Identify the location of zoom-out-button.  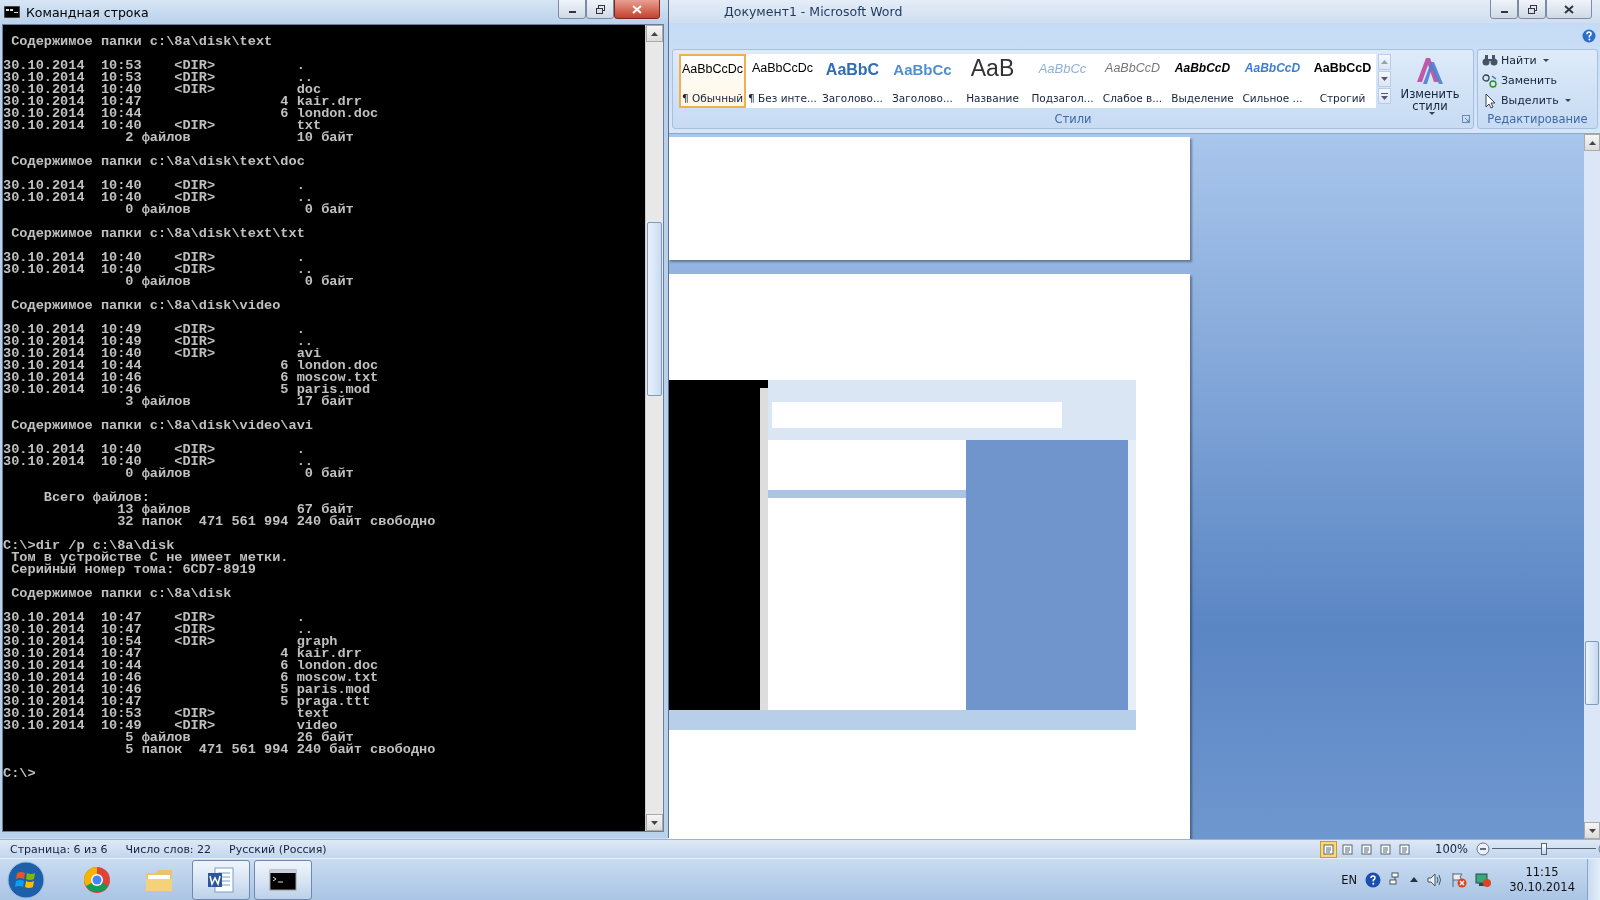
(1483, 849).